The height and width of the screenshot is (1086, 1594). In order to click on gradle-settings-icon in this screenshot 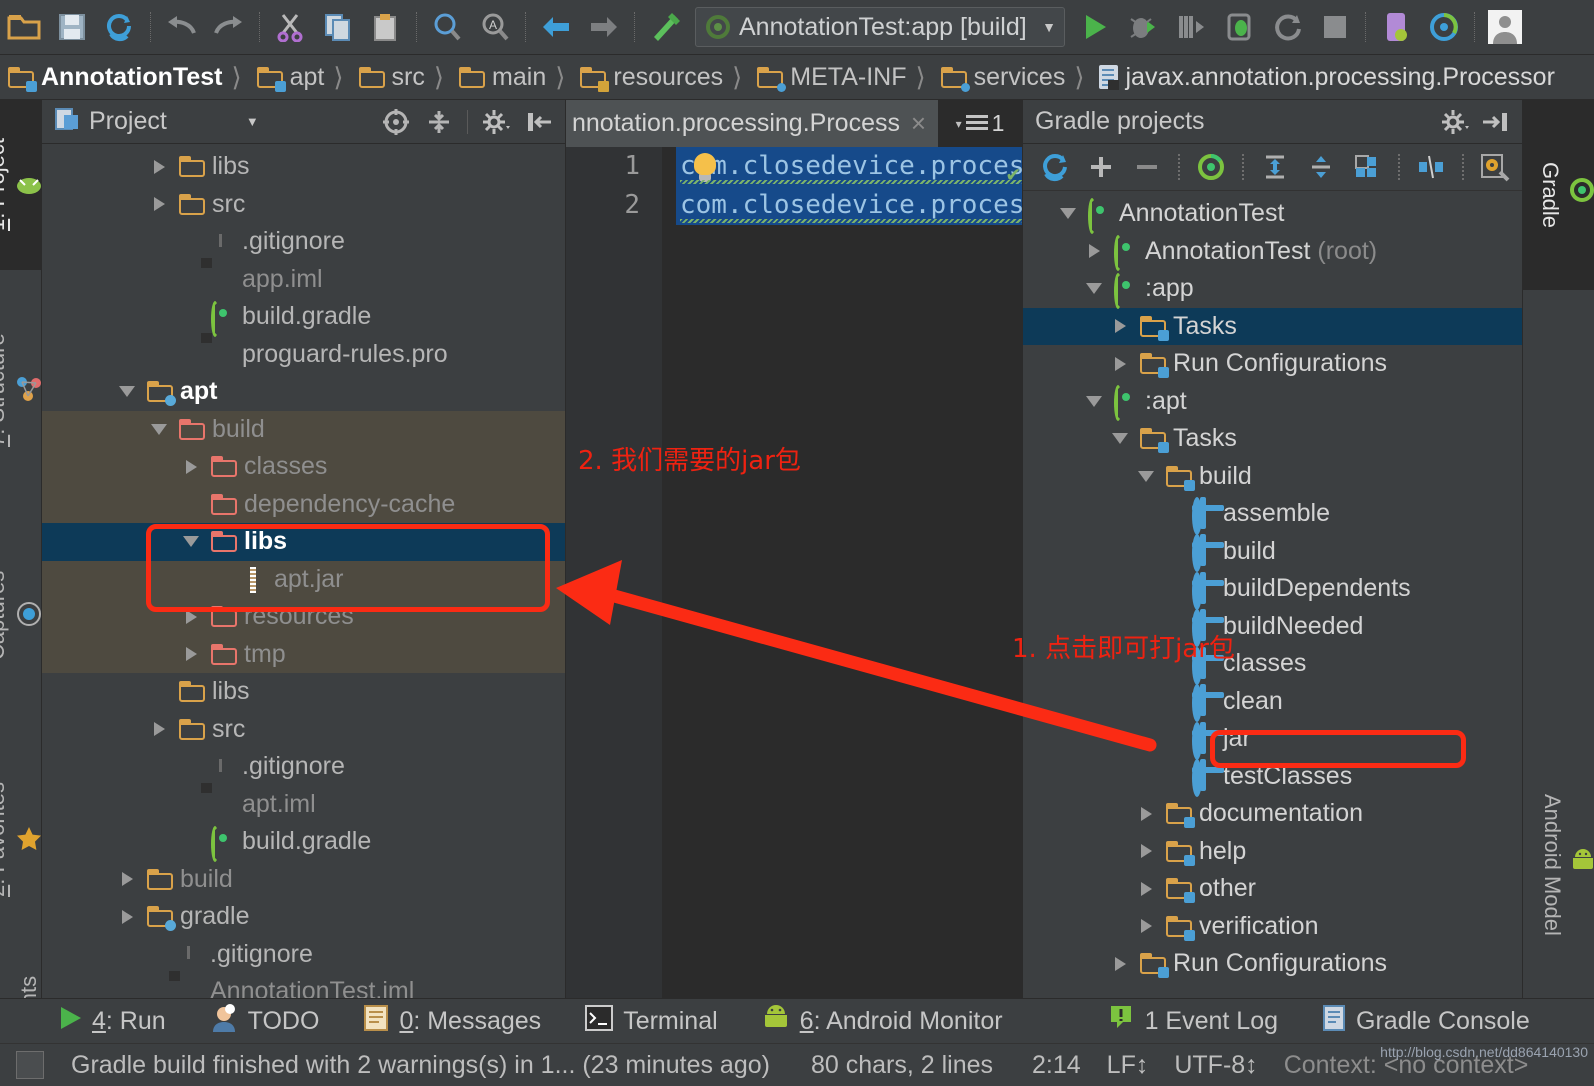, I will do `click(1495, 167)`.